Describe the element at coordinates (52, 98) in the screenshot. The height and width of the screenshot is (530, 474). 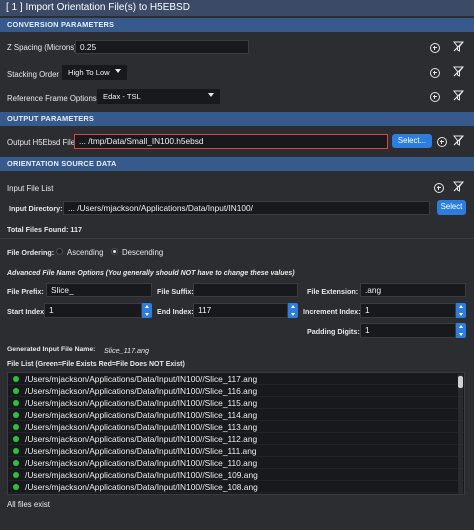
I see `reference-frame-label: Reference Frame Options` at that location.